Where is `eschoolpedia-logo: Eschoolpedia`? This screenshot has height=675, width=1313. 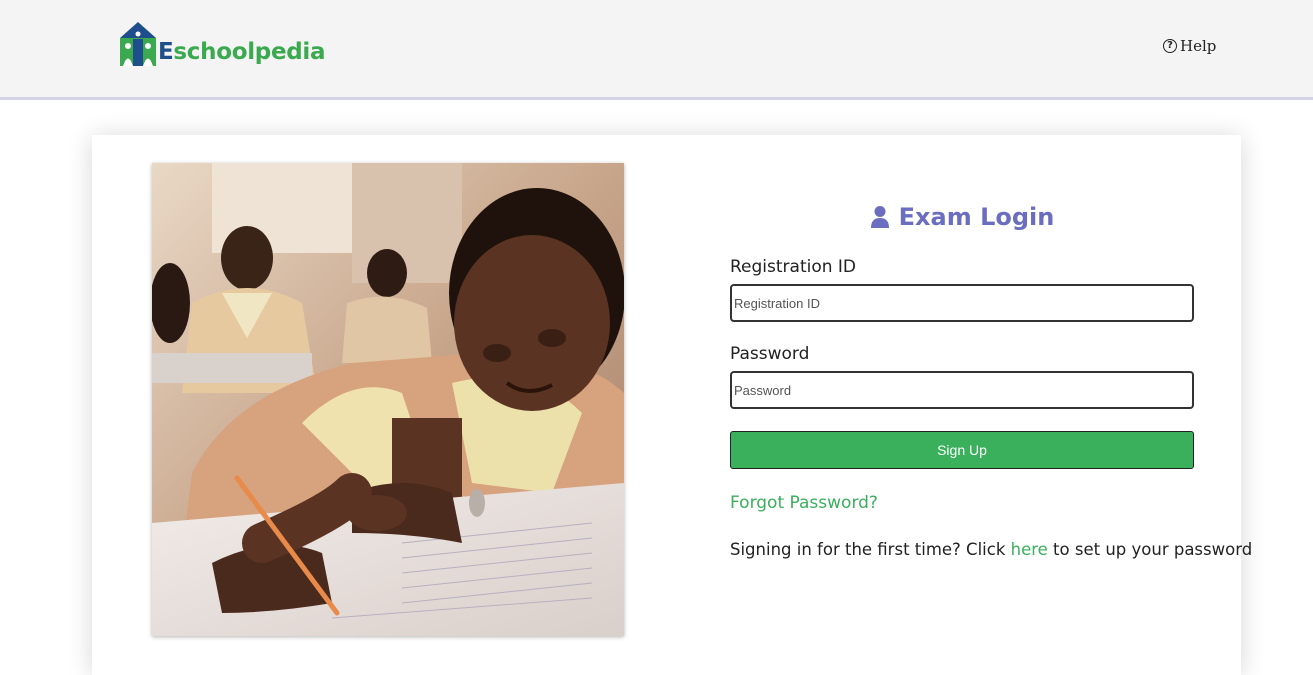 eschoolpedia-logo: Eschoolpedia is located at coordinates (222, 44).